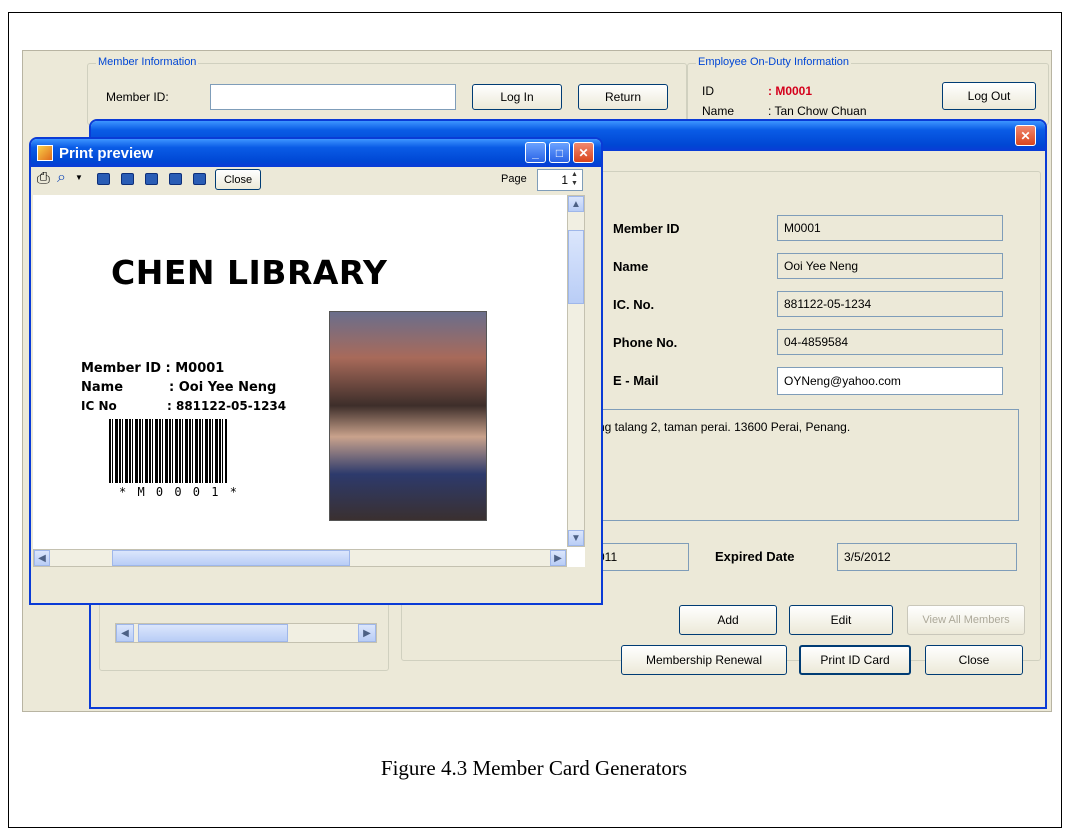  I want to click on ic-field-label: IC. No., so click(634, 304).